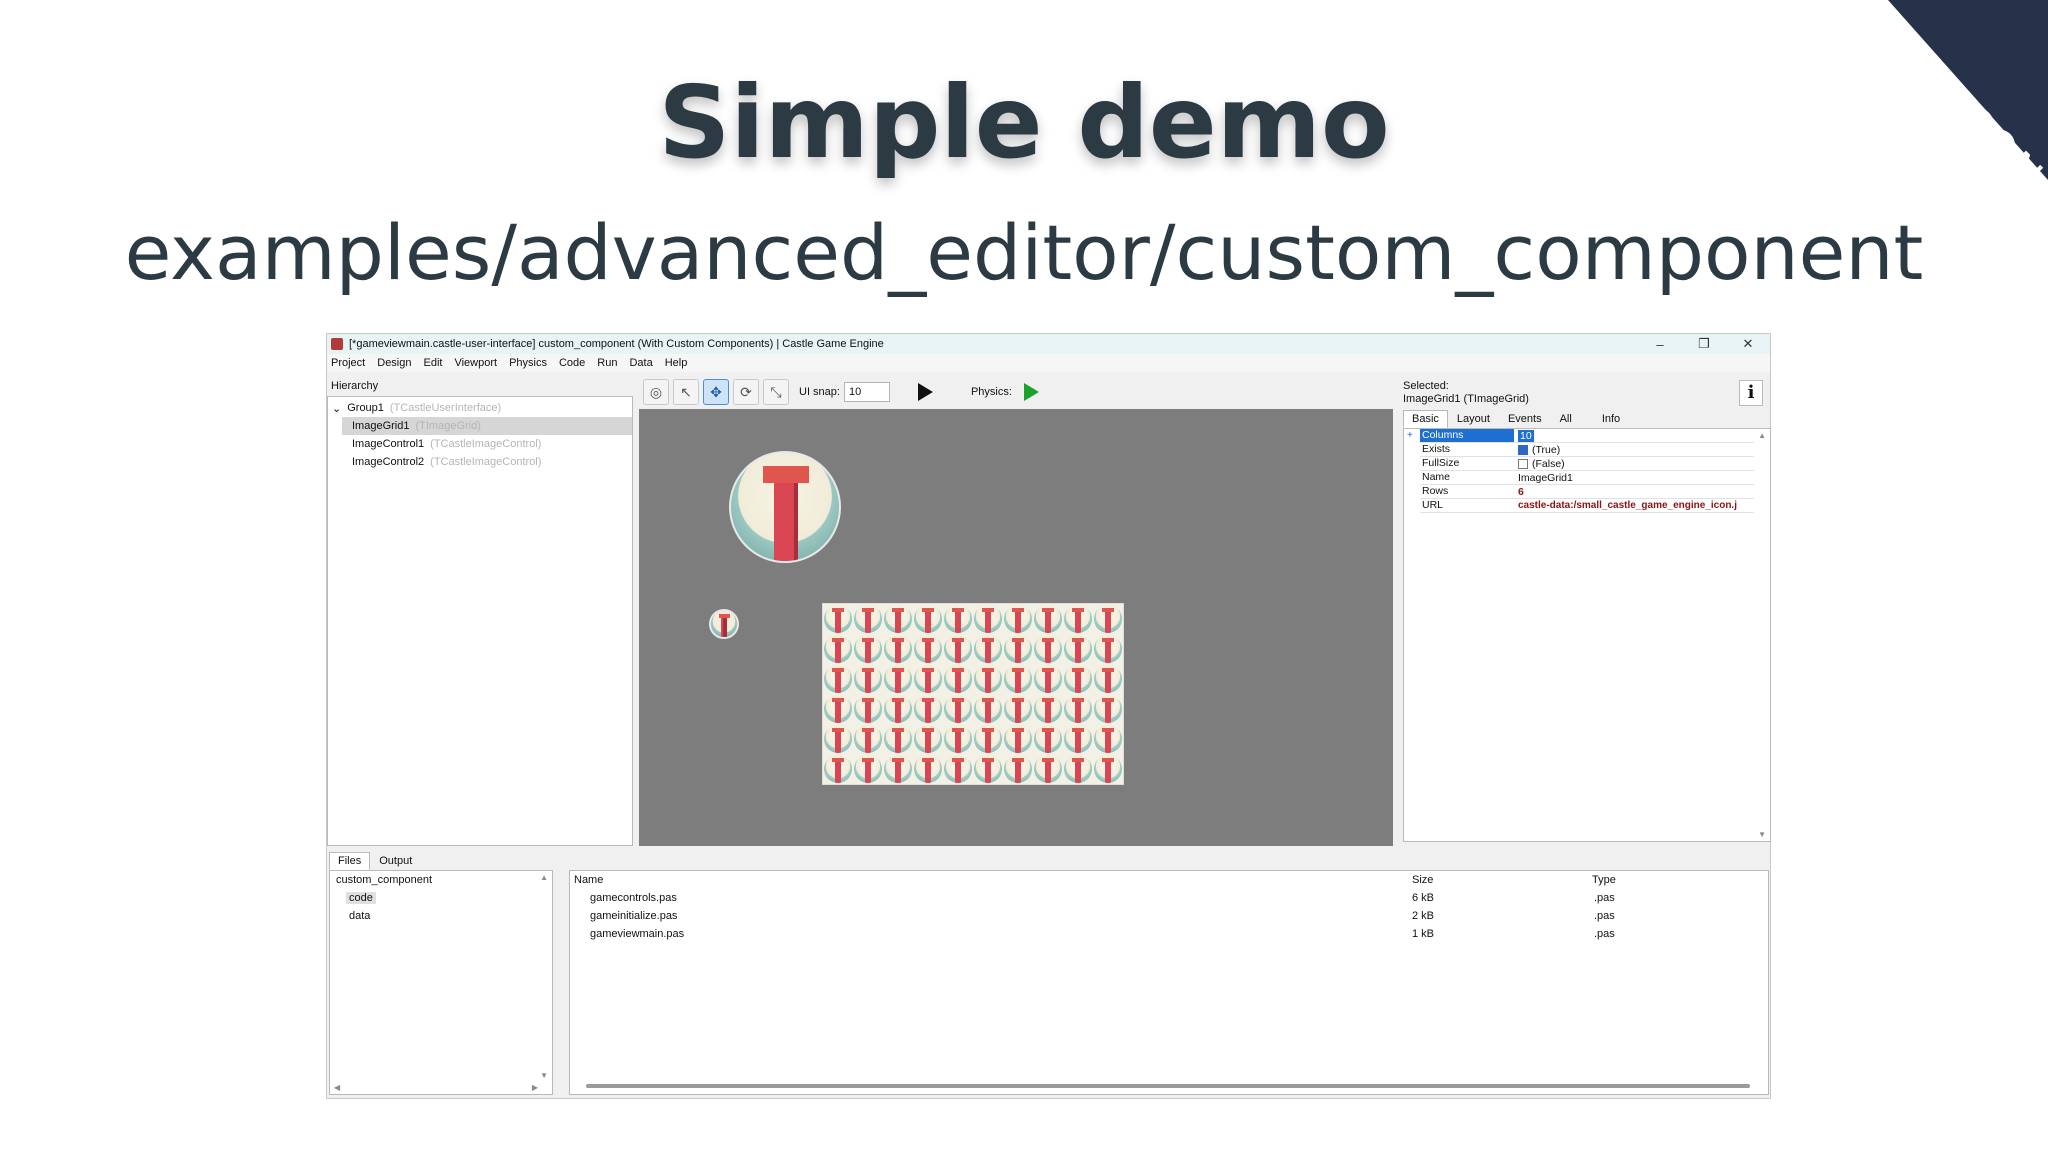 This screenshot has width=2048, height=1152. Describe the element at coordinates (337, 1087) in the screenshot. I see `tree-scroll-left-icon: ◀` at that location.